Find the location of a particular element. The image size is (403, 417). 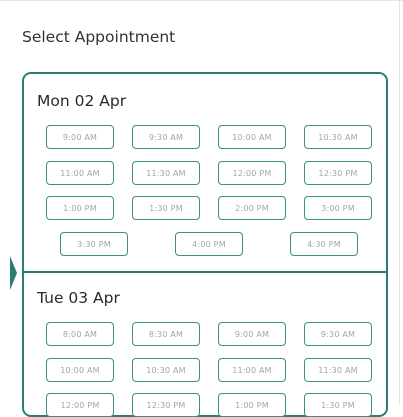

day-heading-mon: Mon 02 Apr is located at coordinates (82, 101).